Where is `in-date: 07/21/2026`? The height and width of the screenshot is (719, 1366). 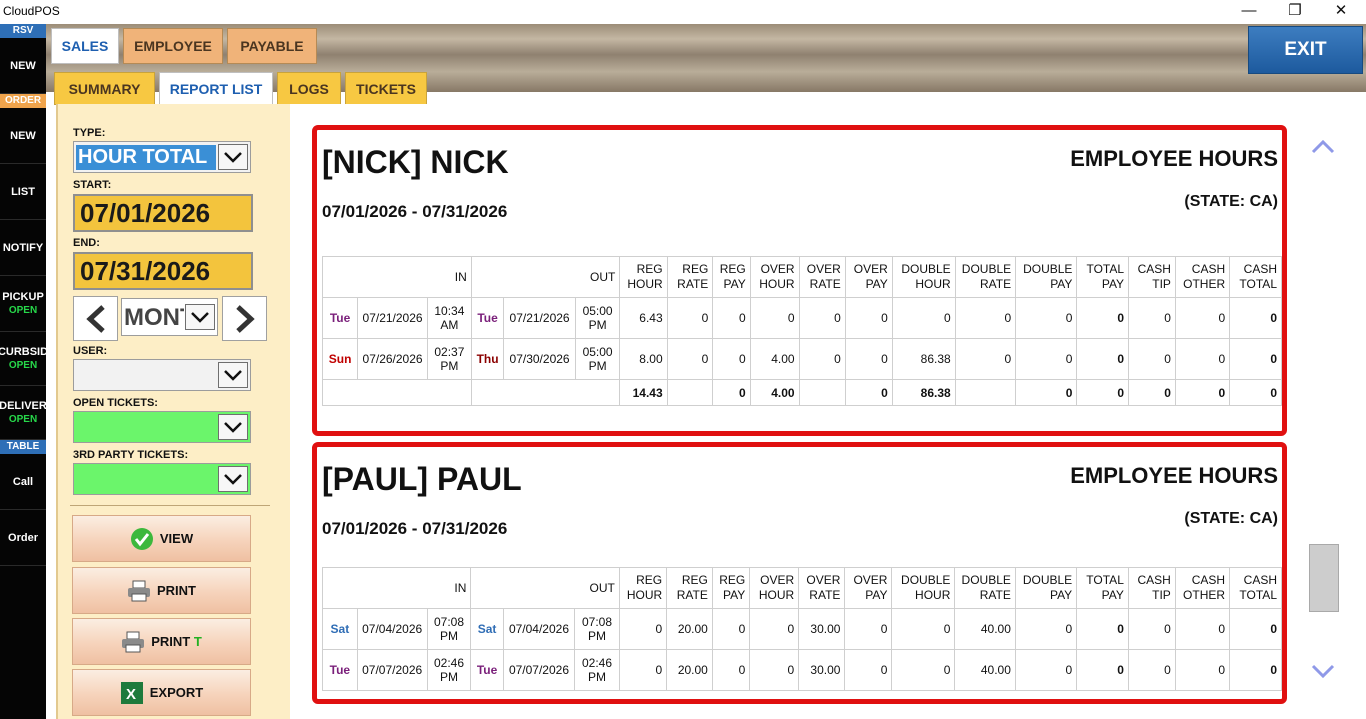 in-date: 07/21/2026 is located at coordinates (392, 318).